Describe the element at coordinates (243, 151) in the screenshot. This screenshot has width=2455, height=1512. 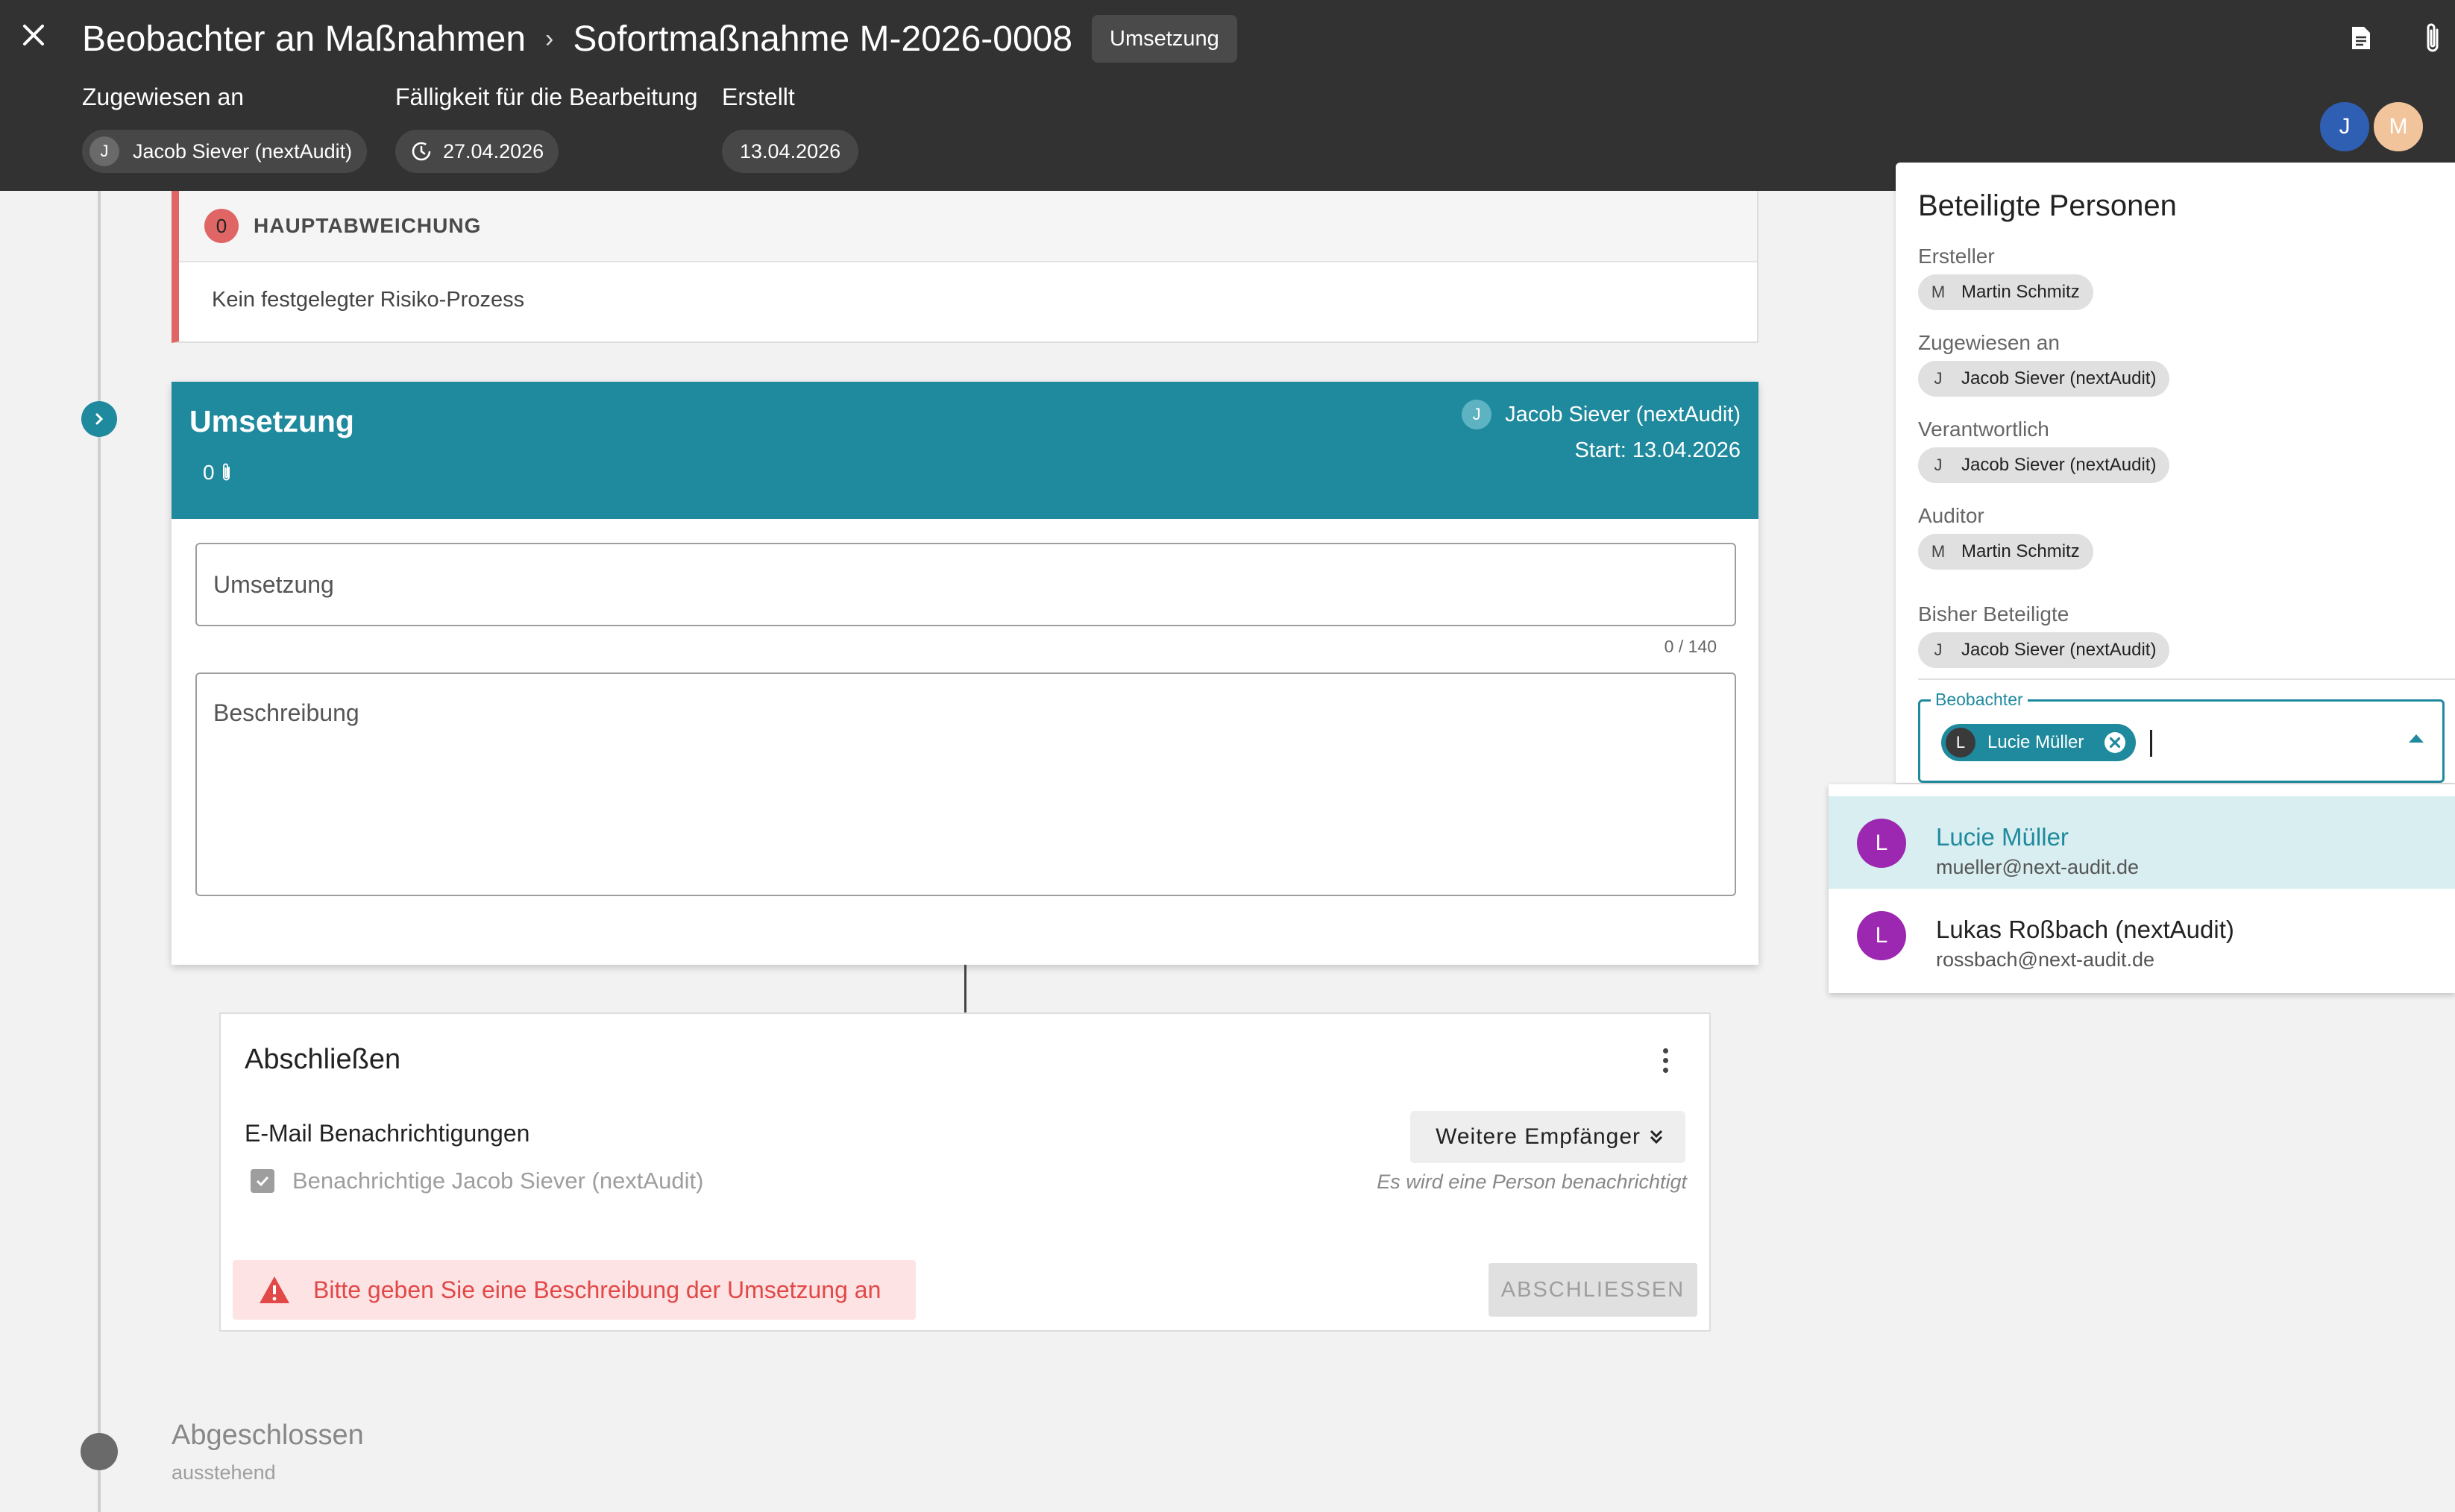
I see `assigned-to-value: Jacob Siever (nextAudit)` at that location.